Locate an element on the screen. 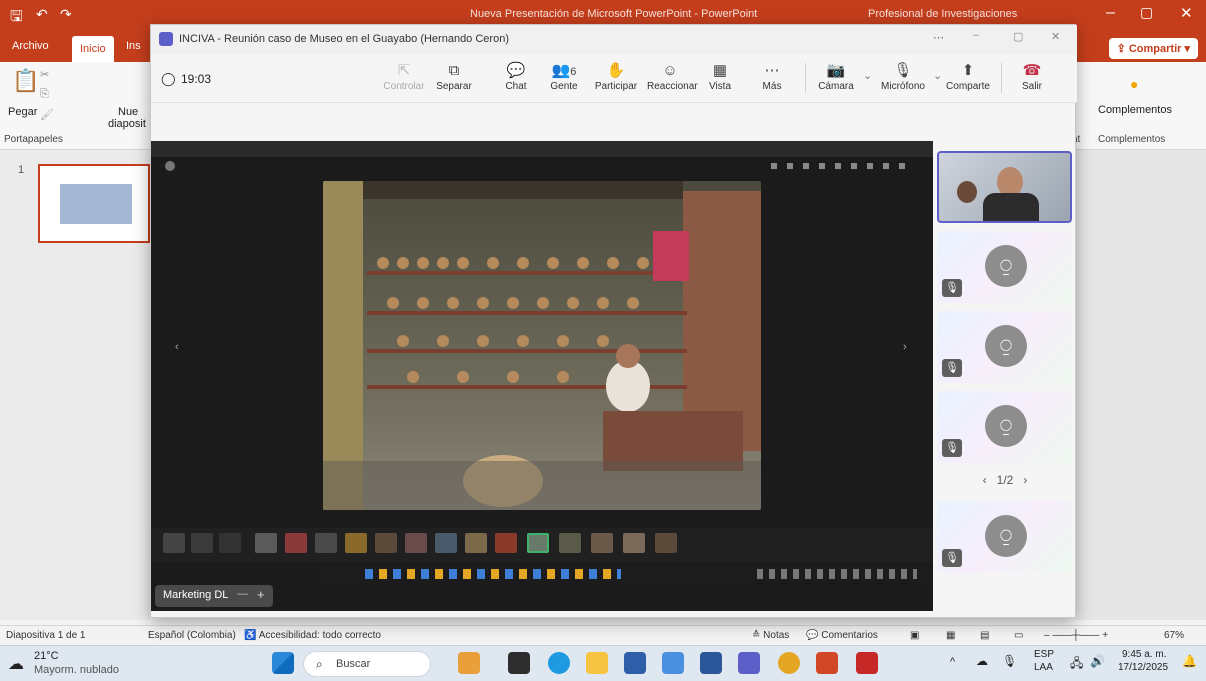 This screenshot has width=1206, height=681. copy-icon: ⎘ is located at coordinates (44, 94).